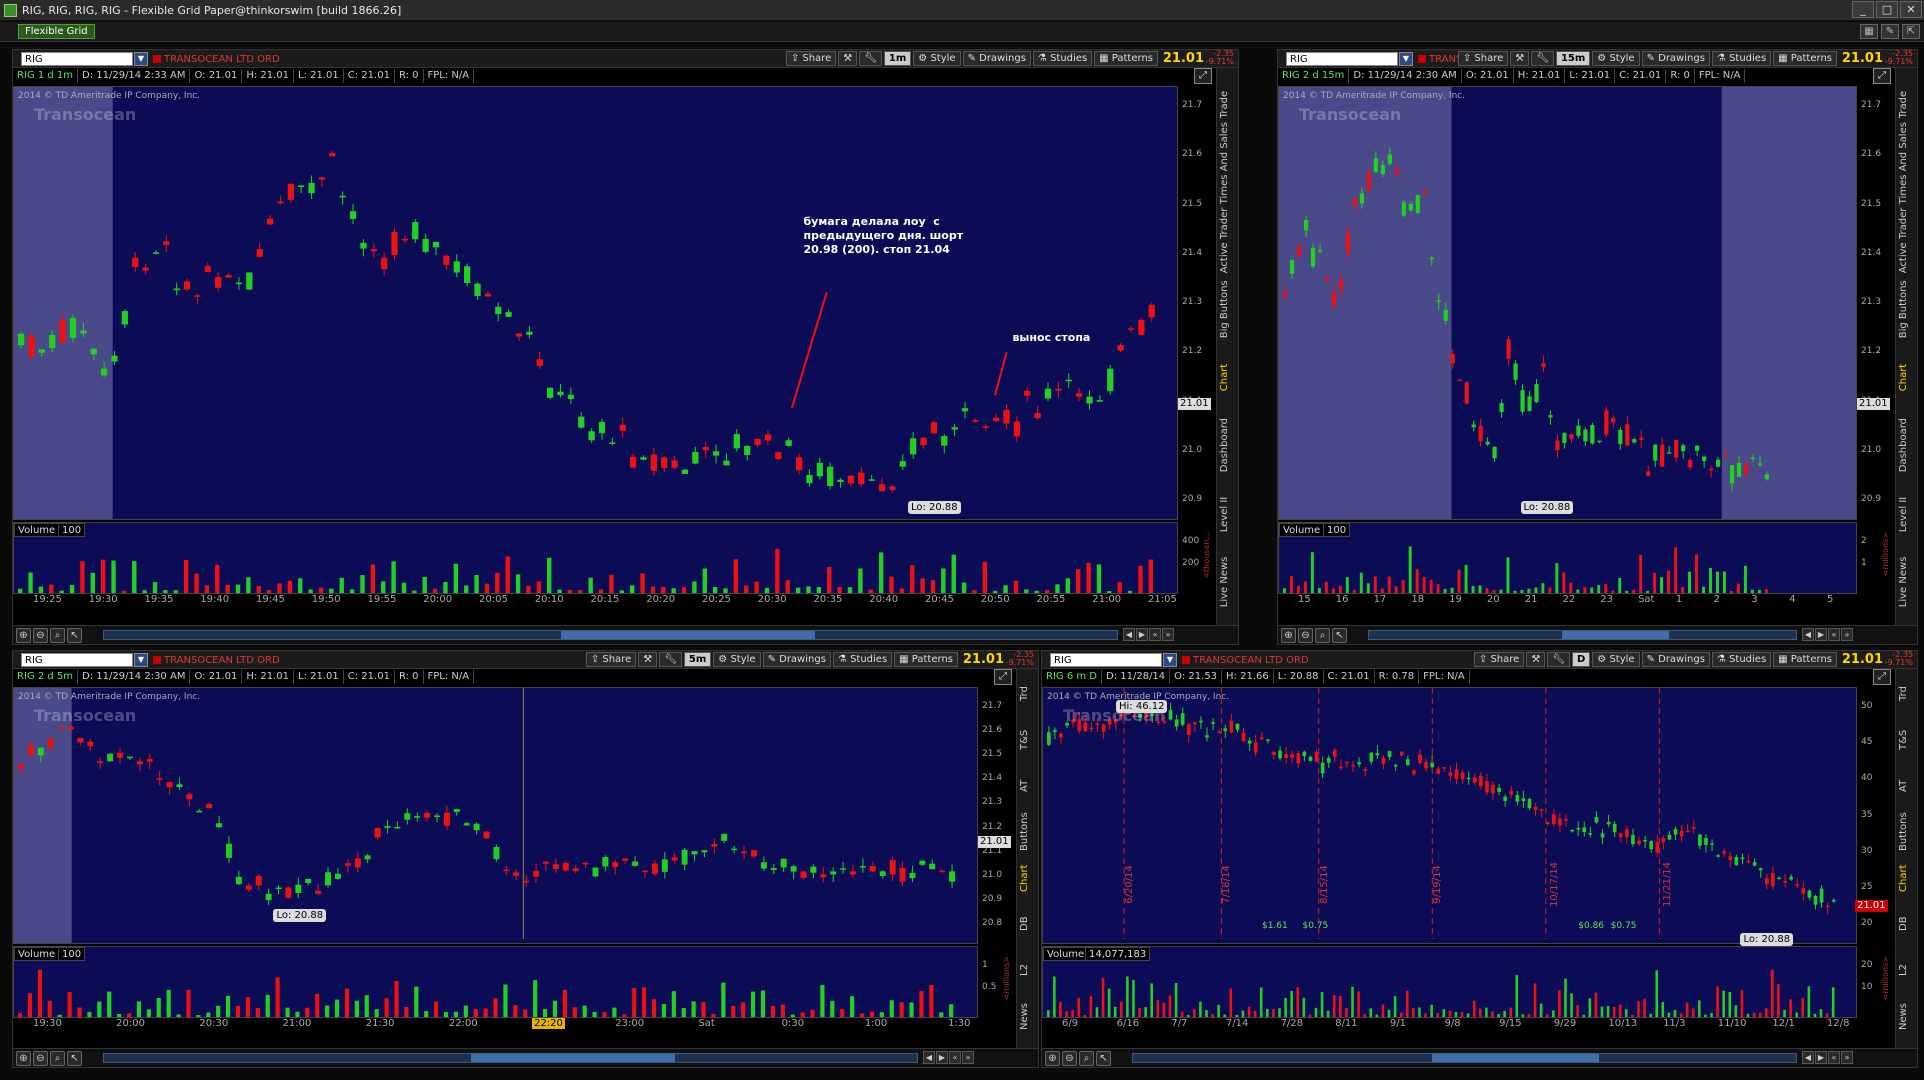  What do you see at coordinates (897, 58) in the screenshot?
I see `timeframe-button: 1m` at bounding box center [897, 58].